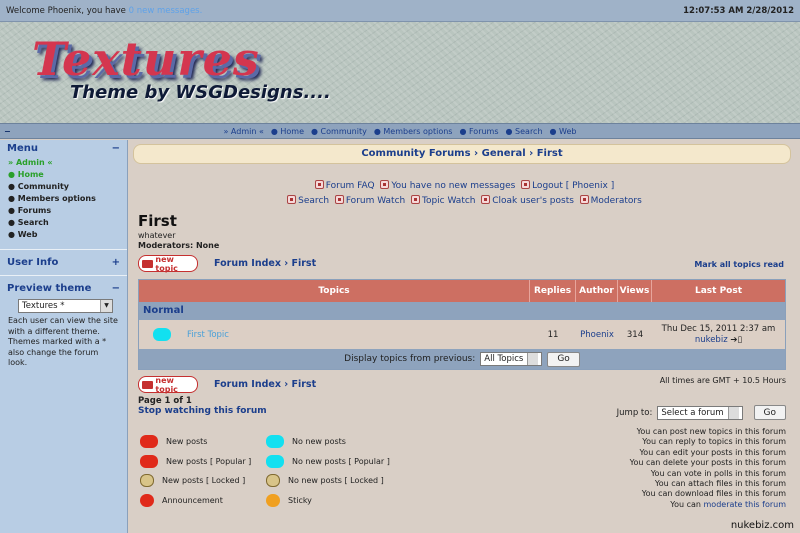  Describe the element at coordinates (168, 264) in the screenshot. I see `new-topic-button: new topic` at that location.